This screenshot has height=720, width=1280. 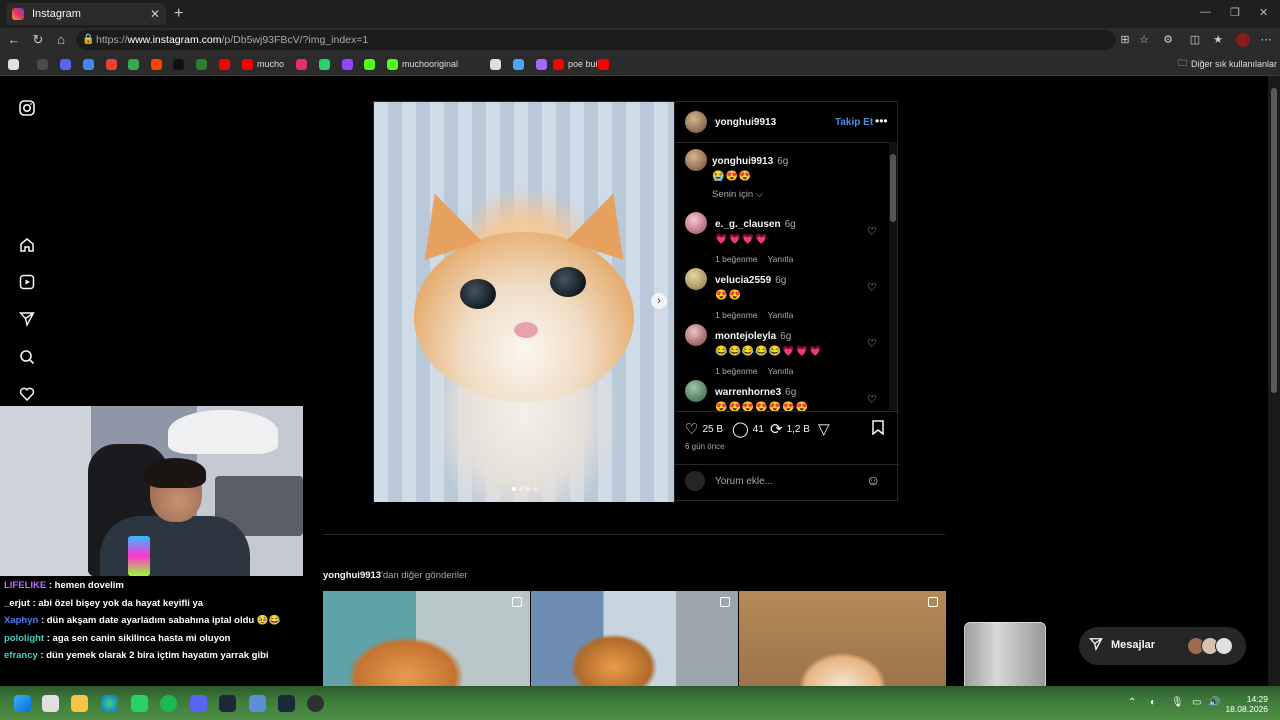 I want to click on tray-chevron-icon: ⌃, so click(x=1132, y=702).